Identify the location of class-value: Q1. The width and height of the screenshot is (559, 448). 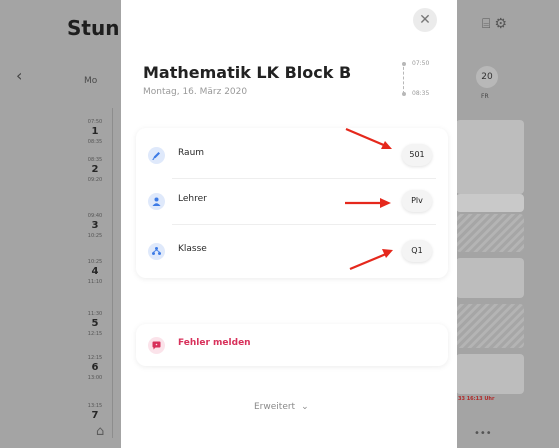
(417, 251).